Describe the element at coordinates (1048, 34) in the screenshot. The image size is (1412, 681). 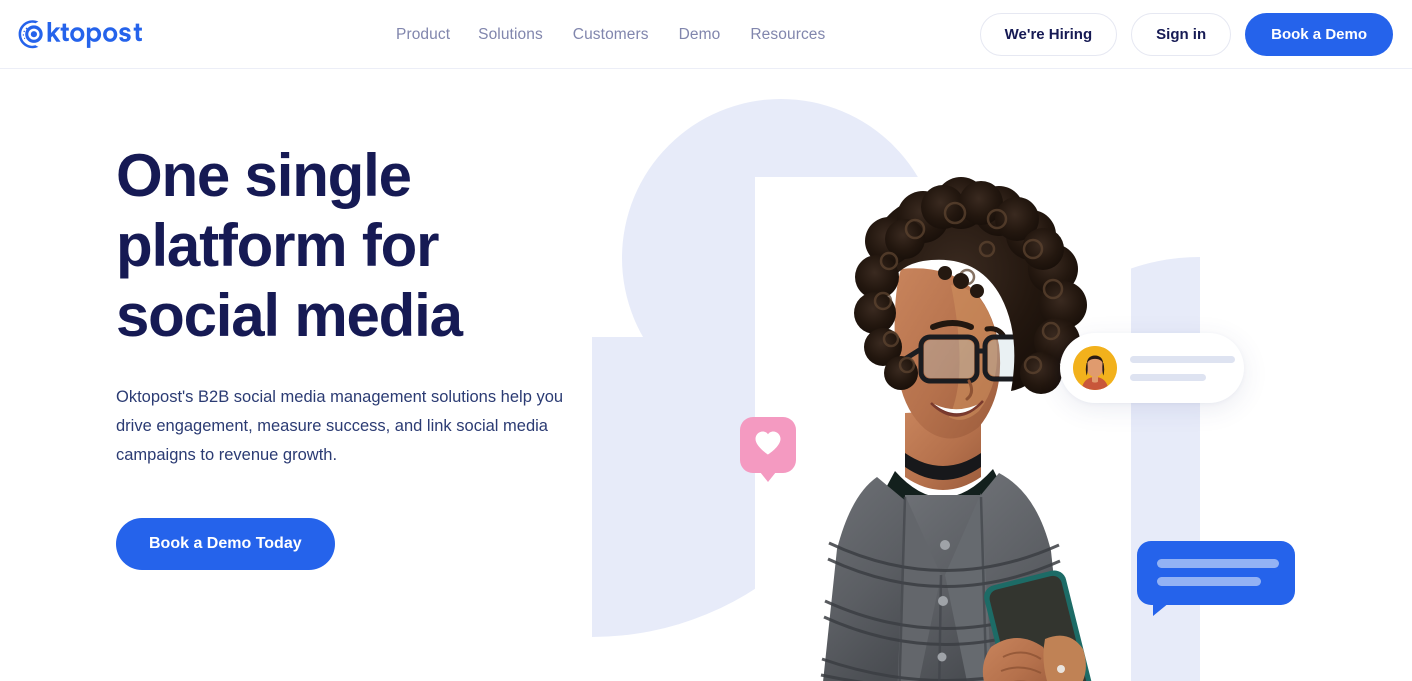
I see `were-hiring-button: We're Hiring` at that location.